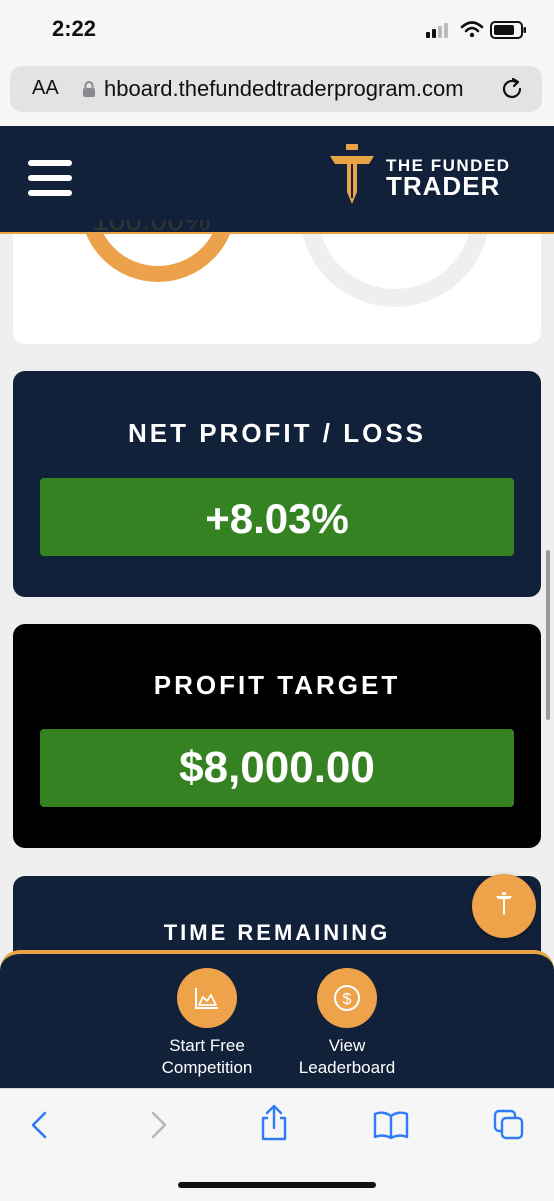 This screenshot has height=1201, width=554. What do you see at coordinates (284, 89) in the screenshot?
I see `url-text: hboard.thefundedtraderprogram.com` at bounding box center [284, 89].